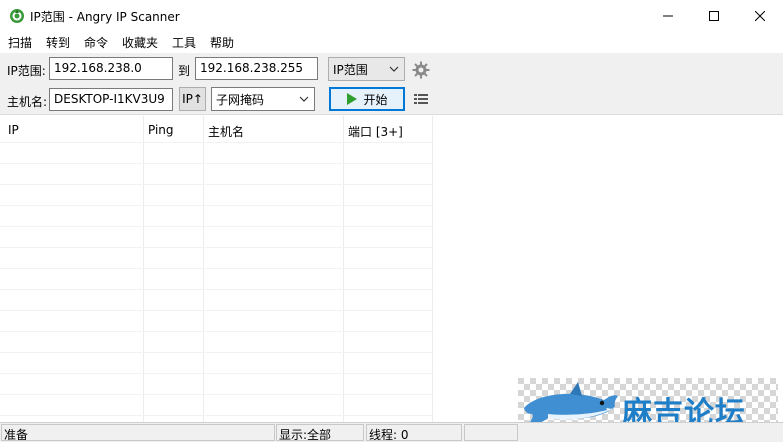  What do you see at coordinates (184, 42) in the screenshot?
I see `menu-tools: 工具` at bounding box center [184, 42].